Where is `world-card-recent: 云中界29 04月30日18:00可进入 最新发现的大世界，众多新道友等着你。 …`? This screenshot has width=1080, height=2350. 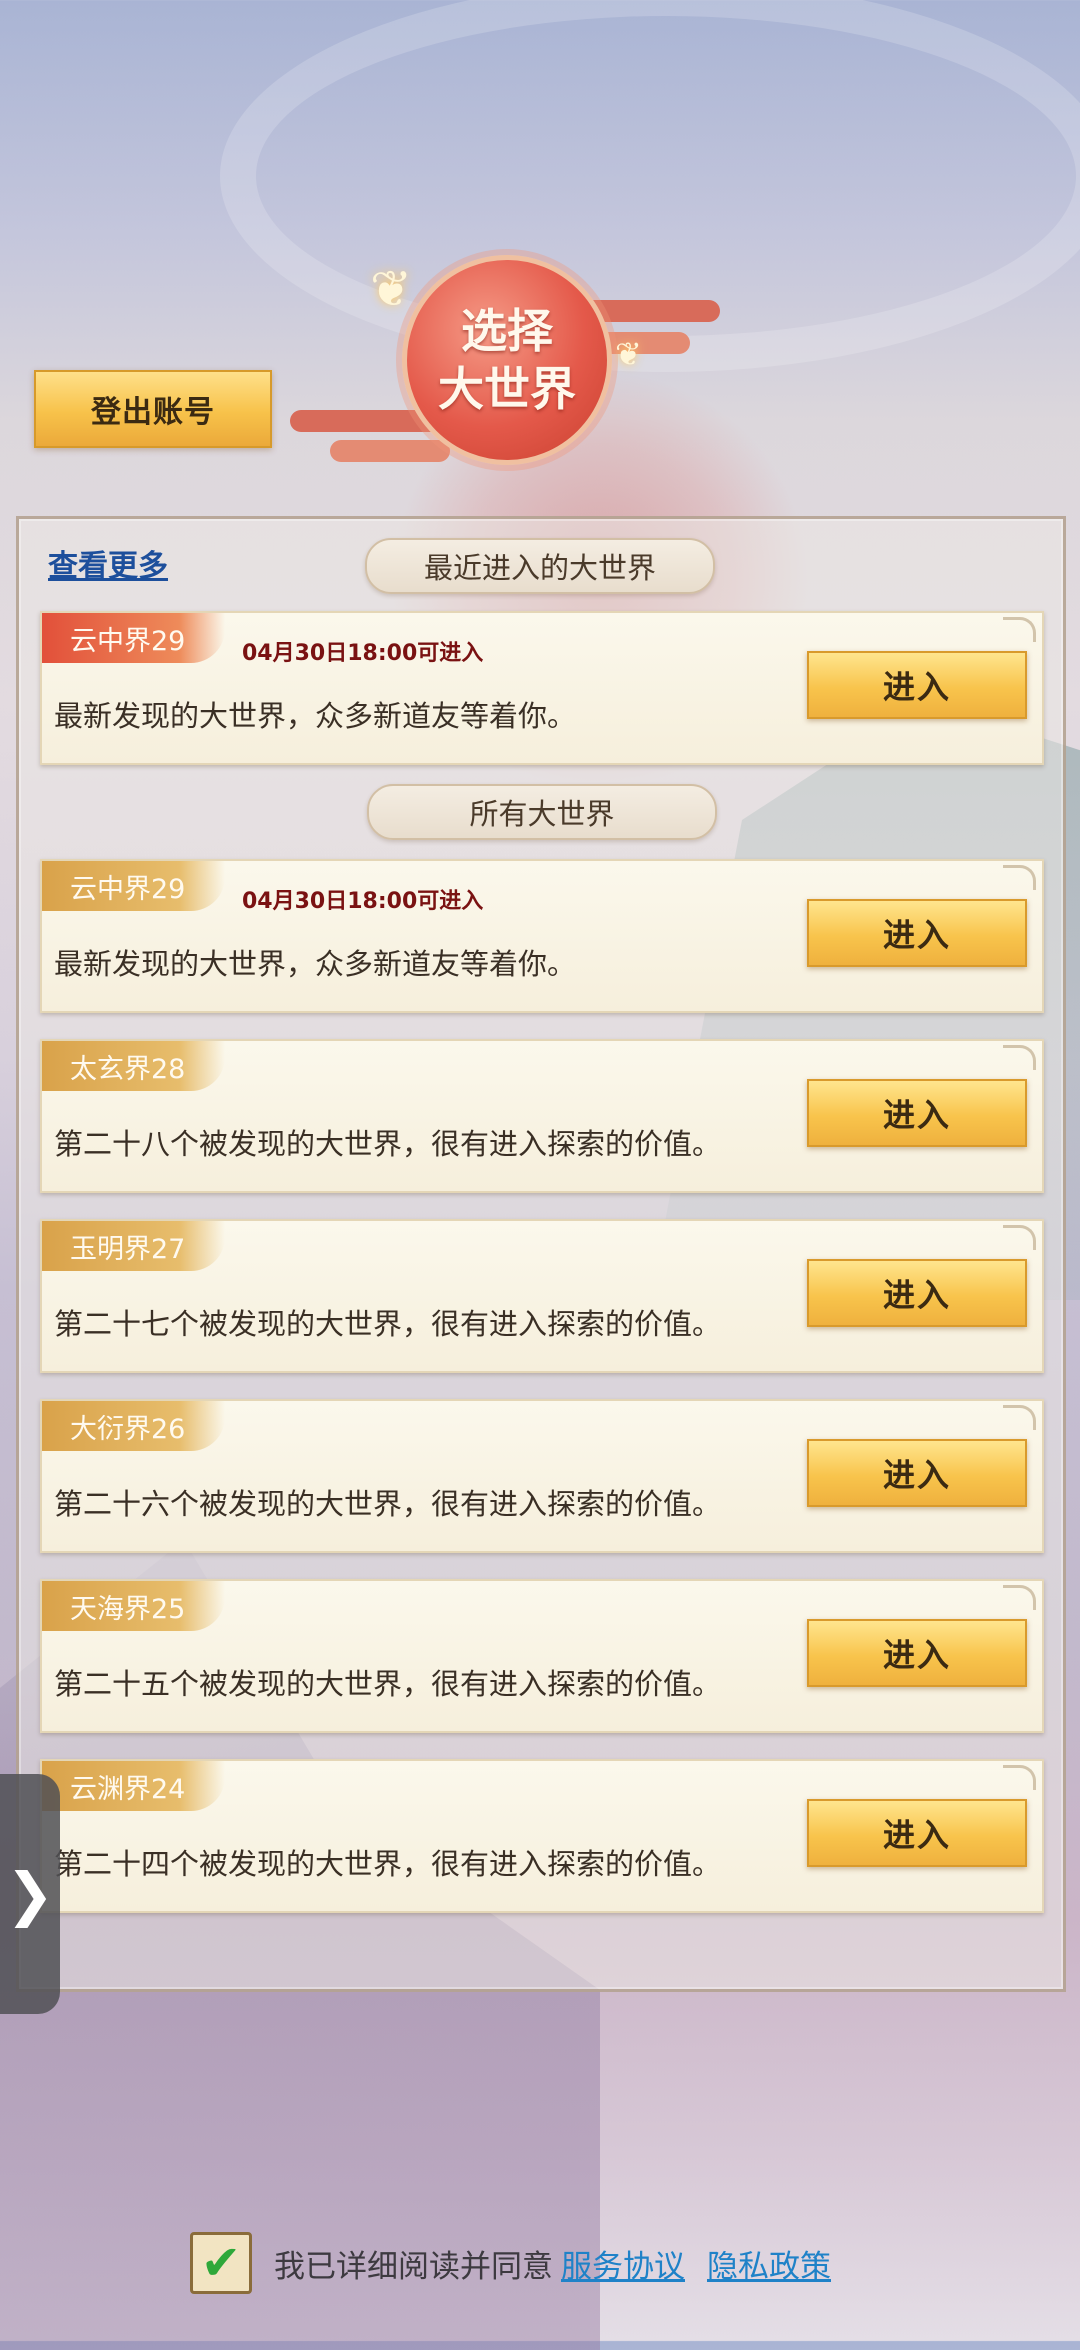
world-card-recent: 云中界29 04月30日18:00可进入 最新发现的大世界，众多新道友等着你。 … is located at coordinates (542, 688).